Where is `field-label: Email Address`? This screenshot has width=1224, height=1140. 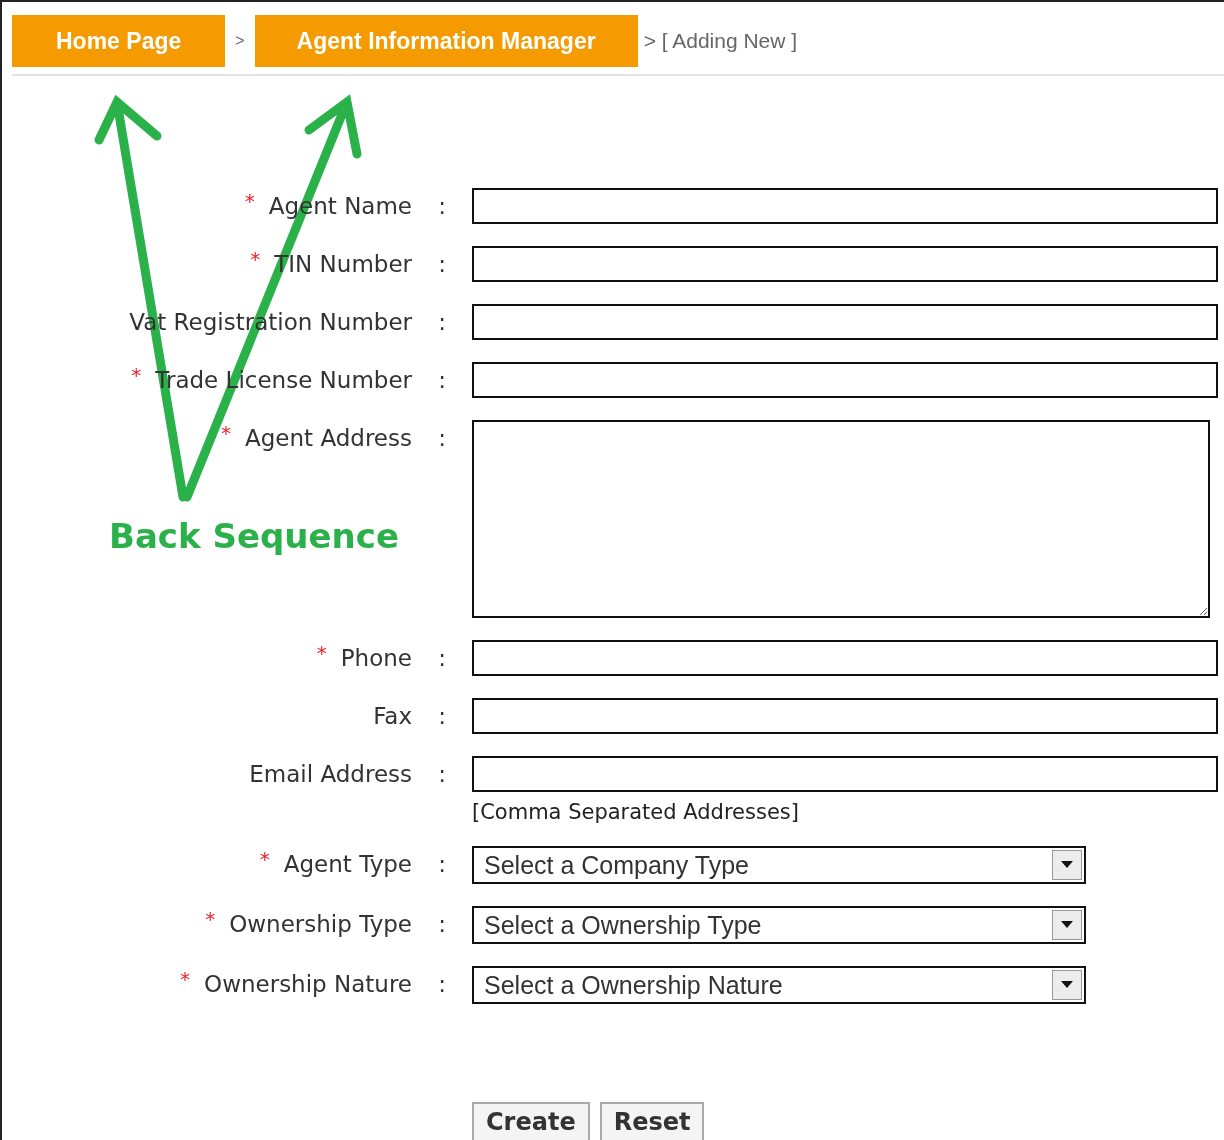
field-label: Email Address is located at coordinates (330, 774).